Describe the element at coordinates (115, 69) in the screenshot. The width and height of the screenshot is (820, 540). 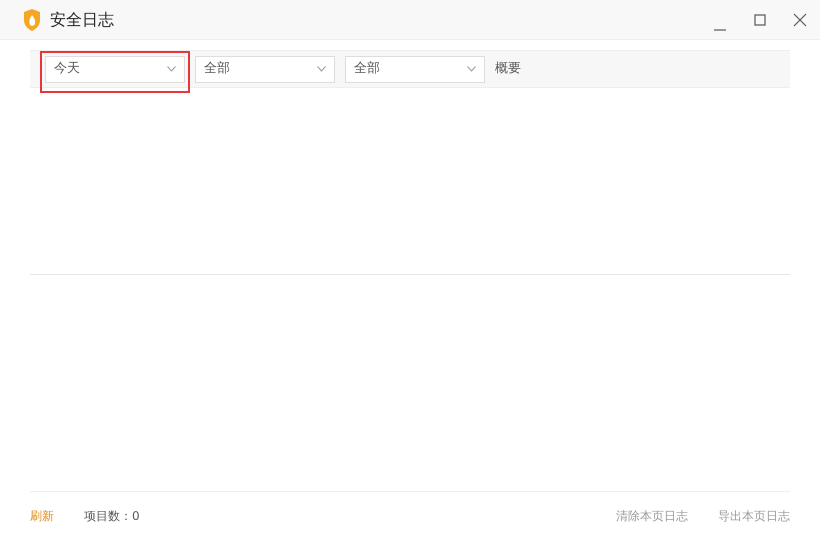
I see `filter-dropdown: 今天` at that location.